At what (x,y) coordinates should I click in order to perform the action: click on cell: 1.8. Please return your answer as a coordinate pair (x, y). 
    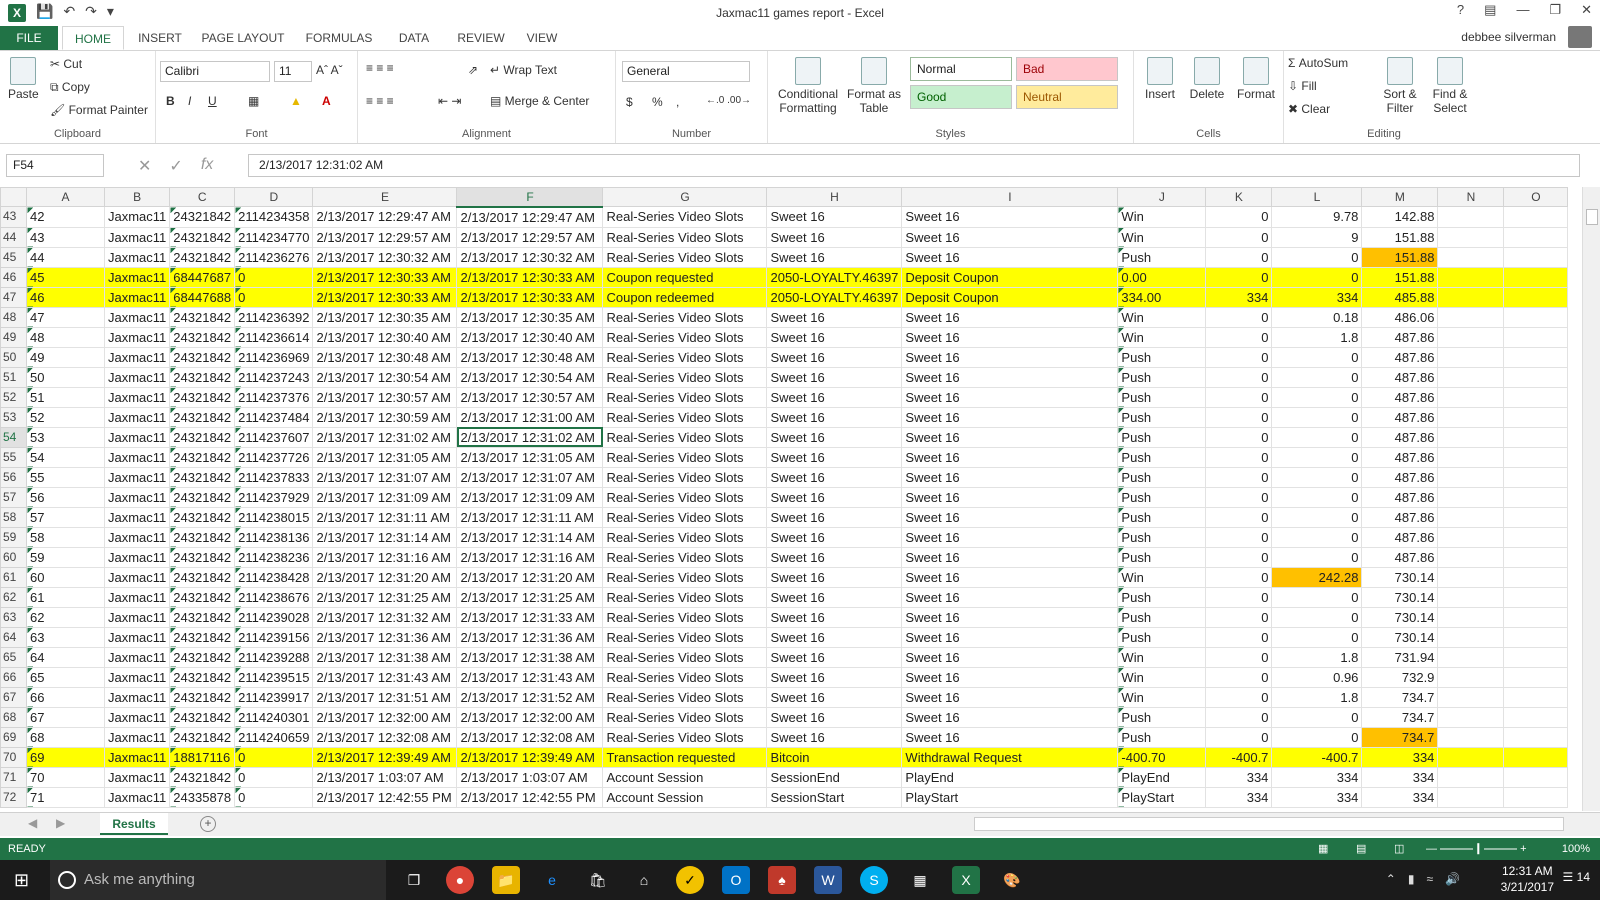
    Looking at the image, I should click on (1317, 657).